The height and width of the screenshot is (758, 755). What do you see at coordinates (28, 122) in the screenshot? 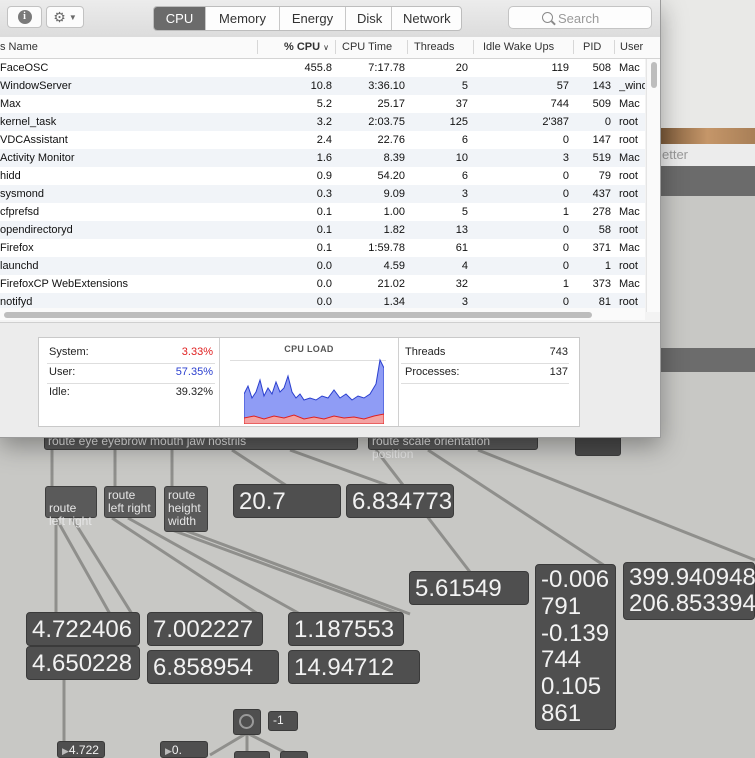
I see `process-name: kernel_task` at bounding box center [28, 122].